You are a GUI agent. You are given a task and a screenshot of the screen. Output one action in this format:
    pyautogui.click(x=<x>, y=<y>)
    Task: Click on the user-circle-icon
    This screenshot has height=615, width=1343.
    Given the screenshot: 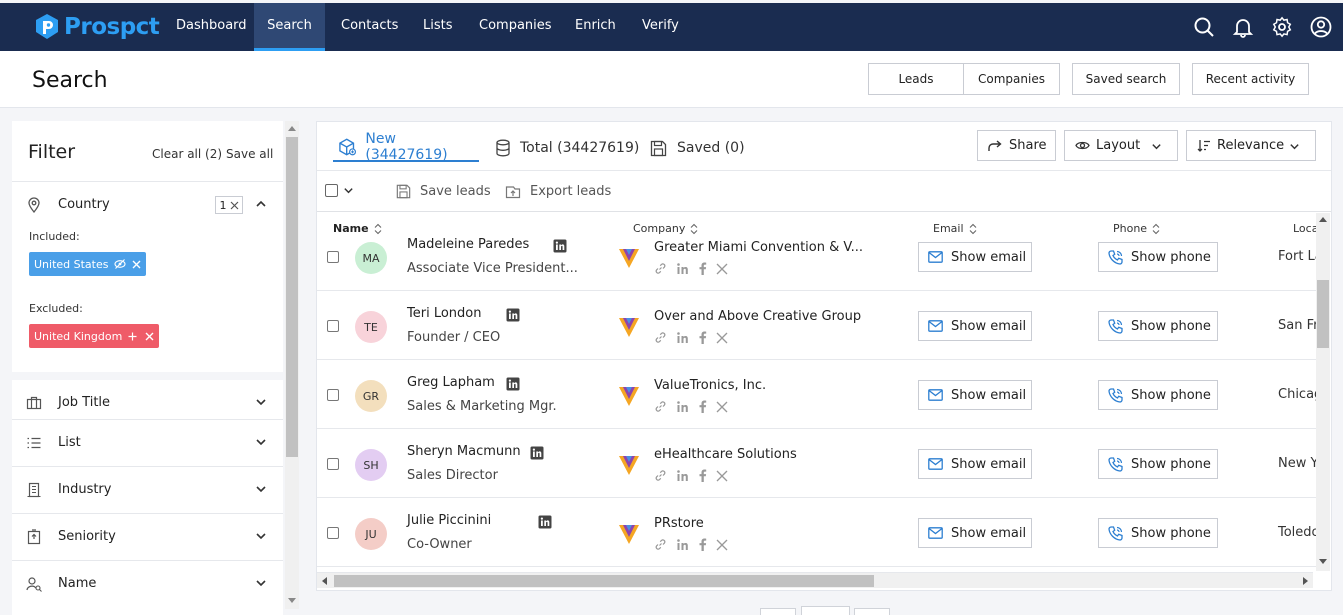 What is the action you would take?
    pyautogui.click(x=1321, y=27)
    